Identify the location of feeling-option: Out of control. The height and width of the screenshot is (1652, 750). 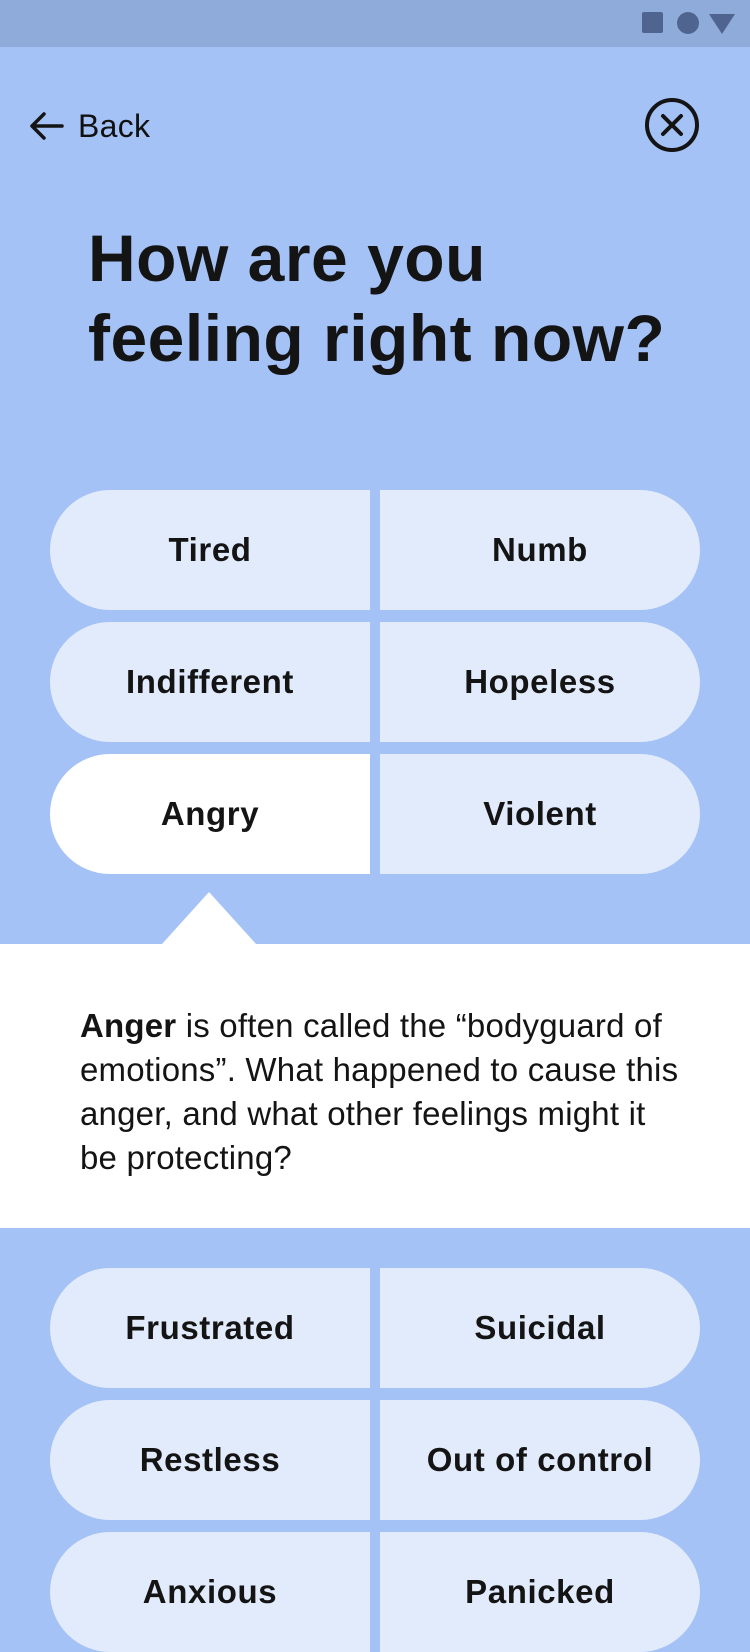
(540, 1460).